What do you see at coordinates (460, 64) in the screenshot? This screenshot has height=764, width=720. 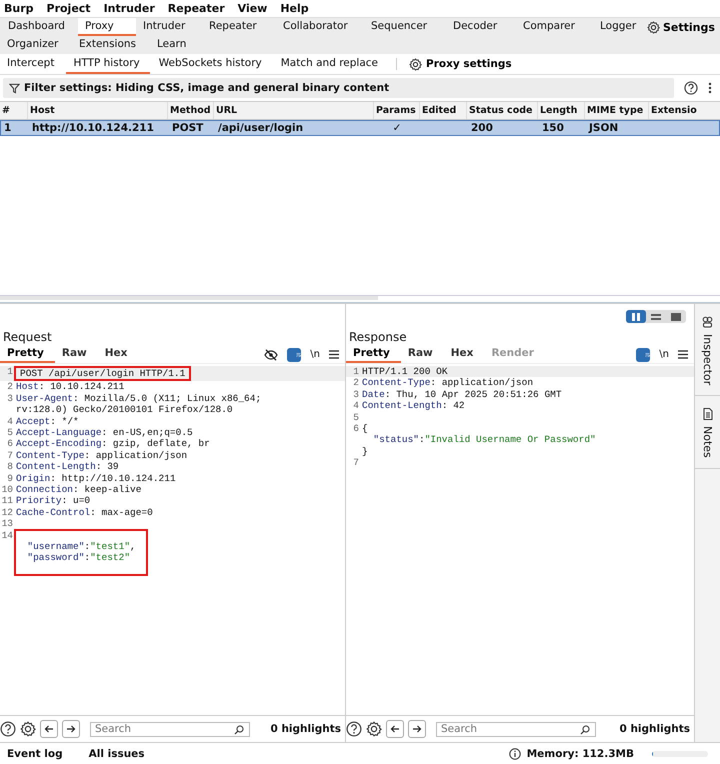 I see `proxy-settings-button: Proxy settings` at bounding box center [460, 64].